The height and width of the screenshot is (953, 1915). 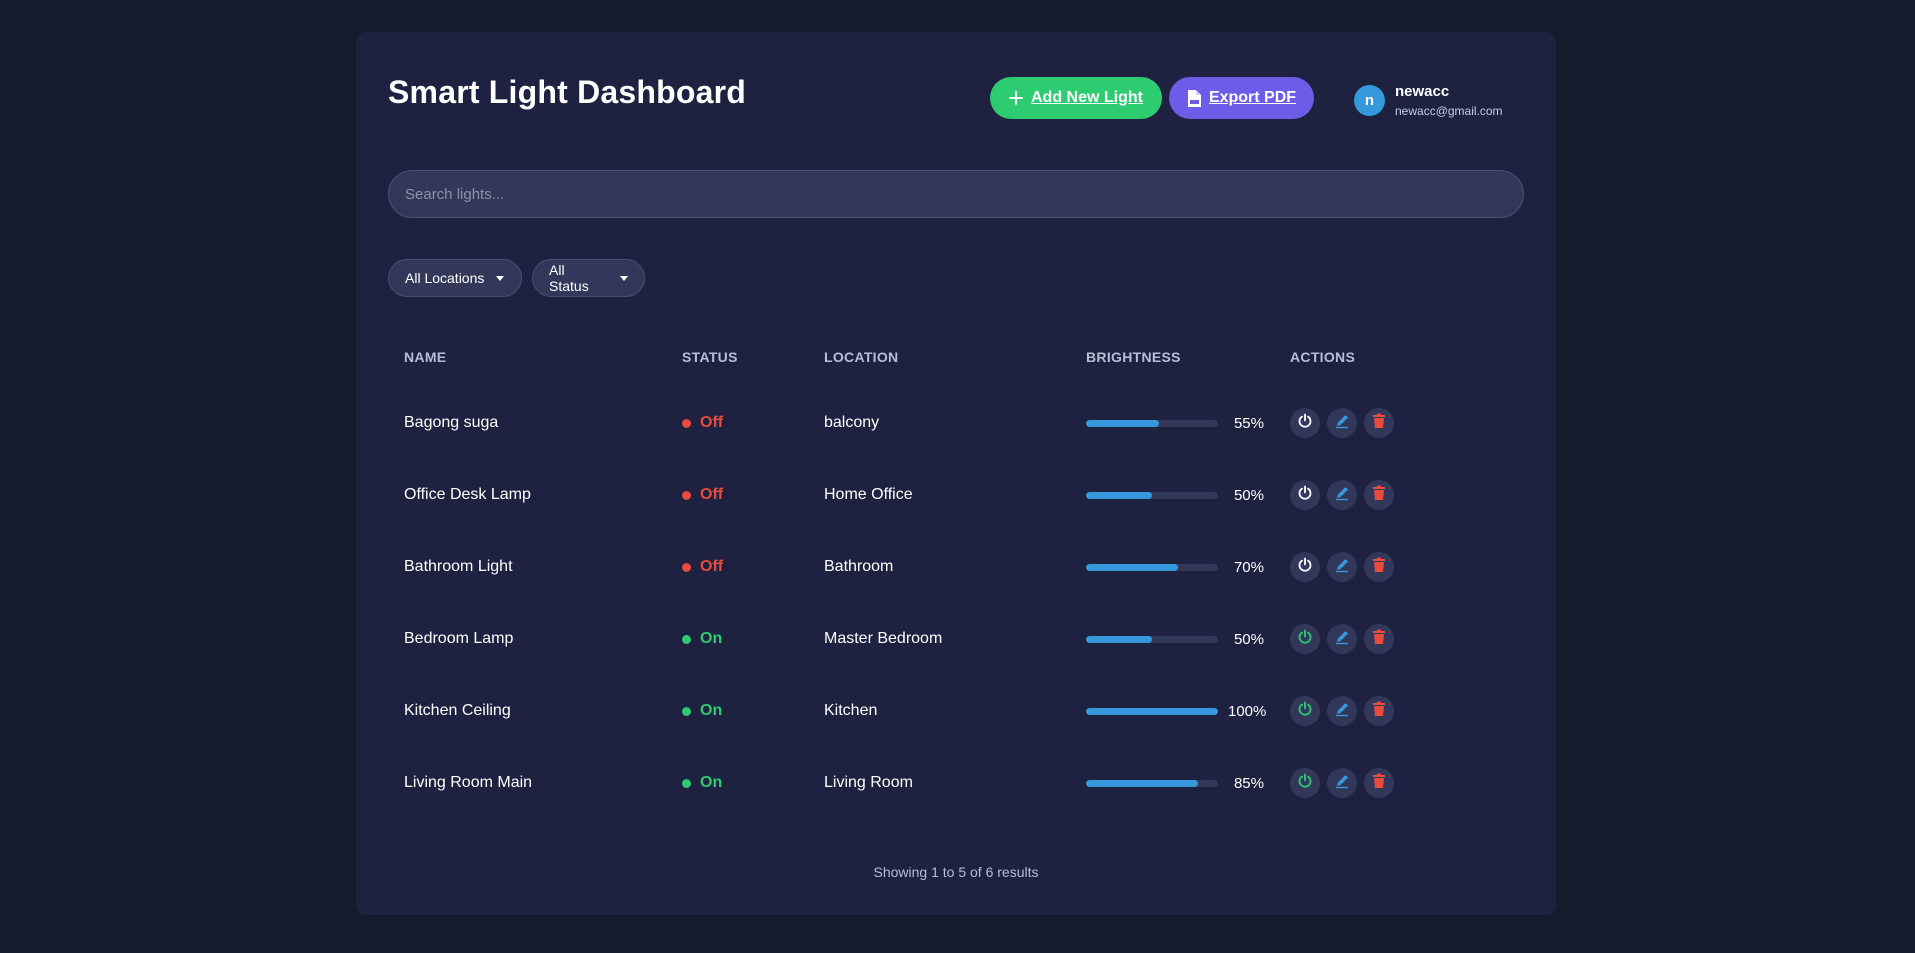 I want to click on plus-icon, so click(x=1016, y=98).